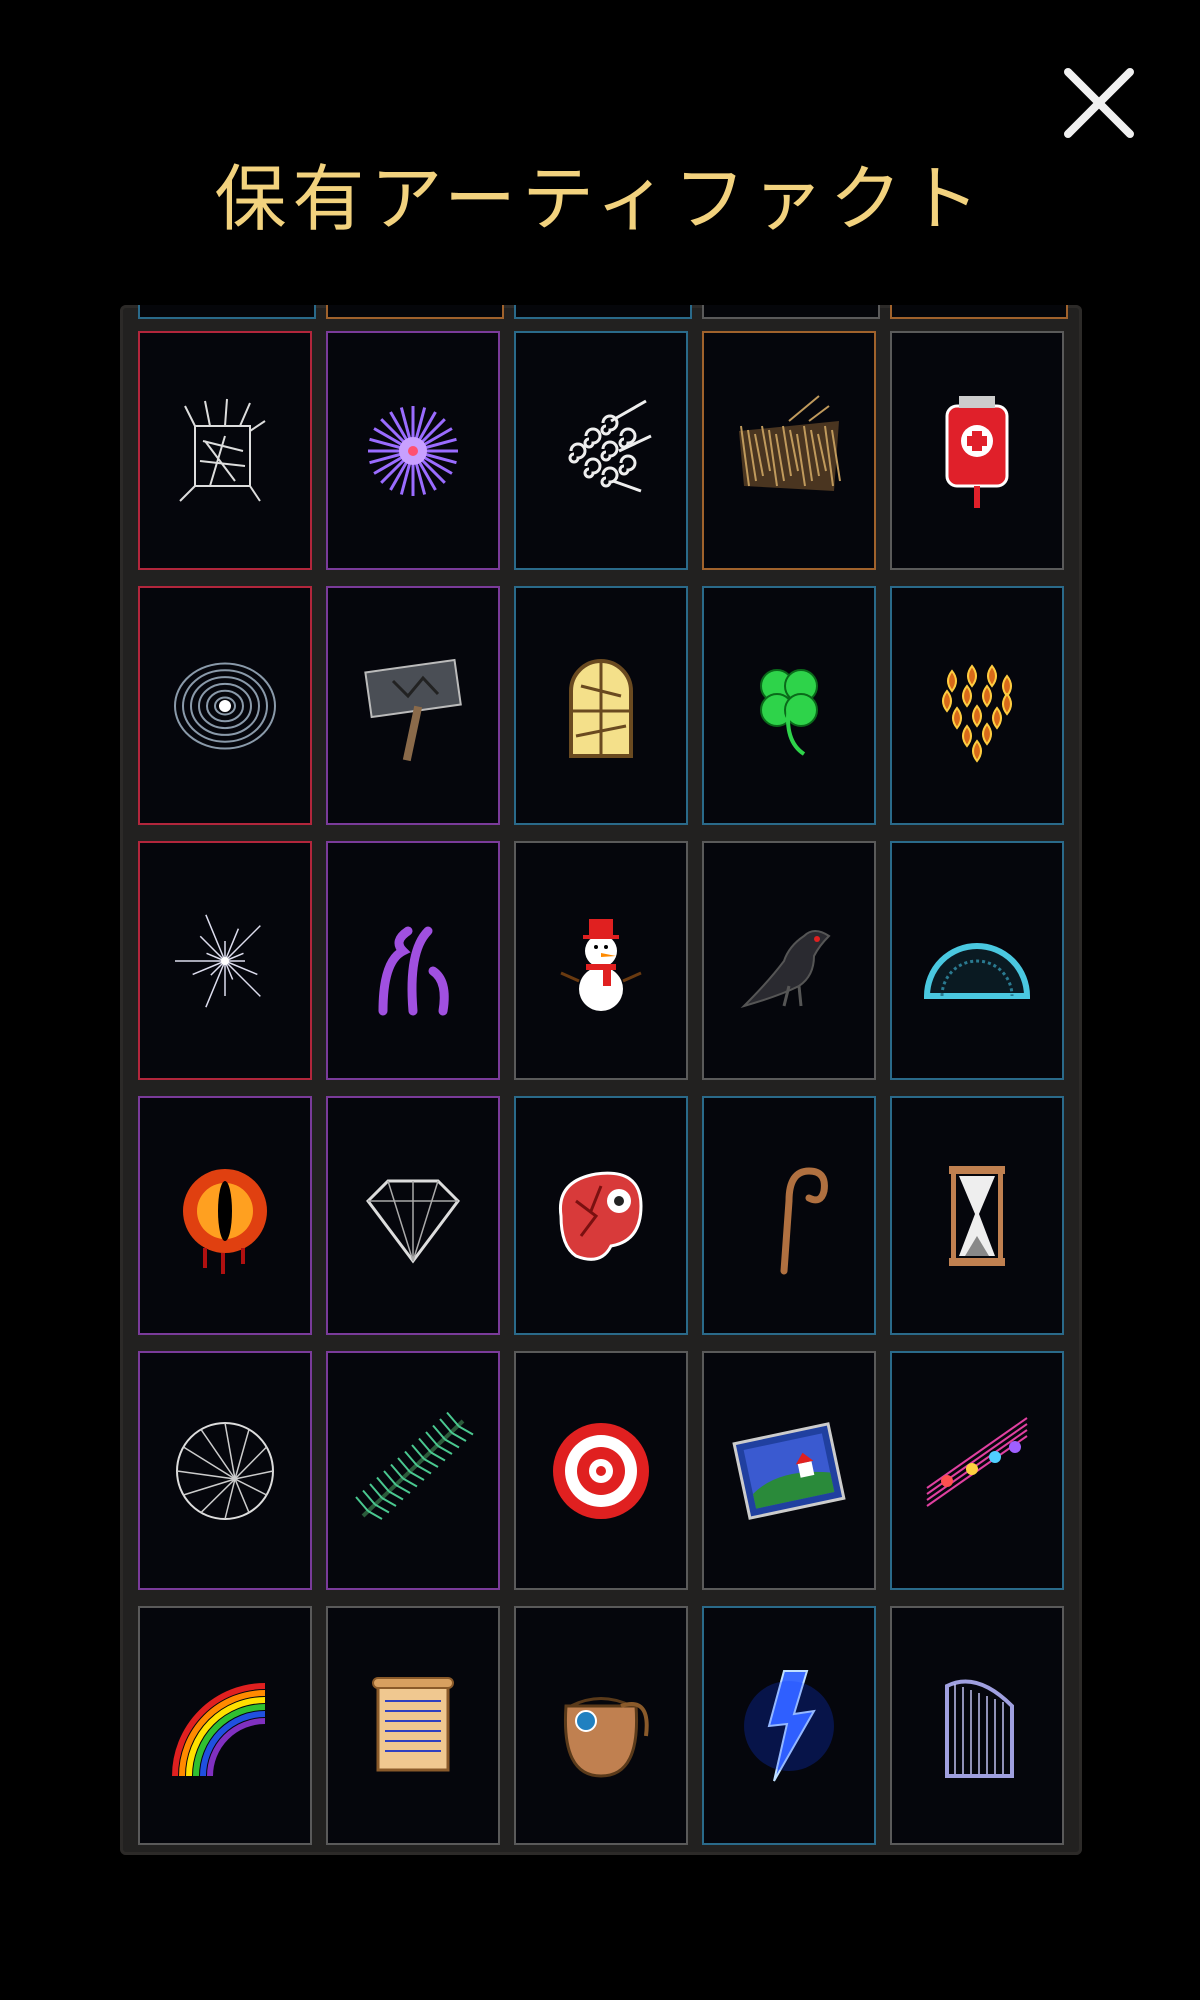 This screenshot has height=2000, width=1200. I want to click on straw-nest-icon, so click(789, 451).